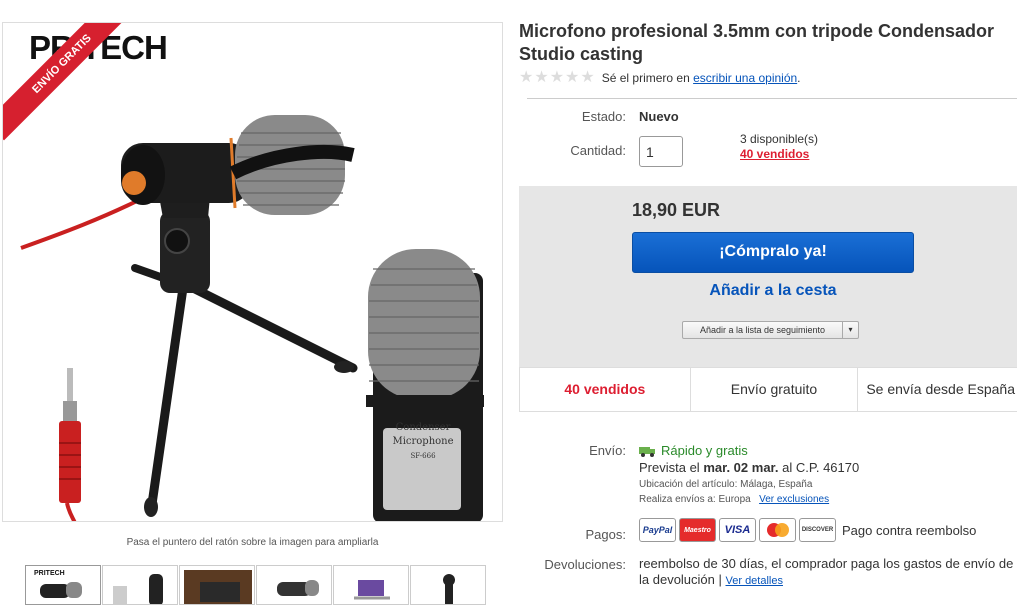 The height and width of the screenshot is (605, 1017). I want to click on mic-label-text: Condenser Microphone SF-666, so click(423, 442).